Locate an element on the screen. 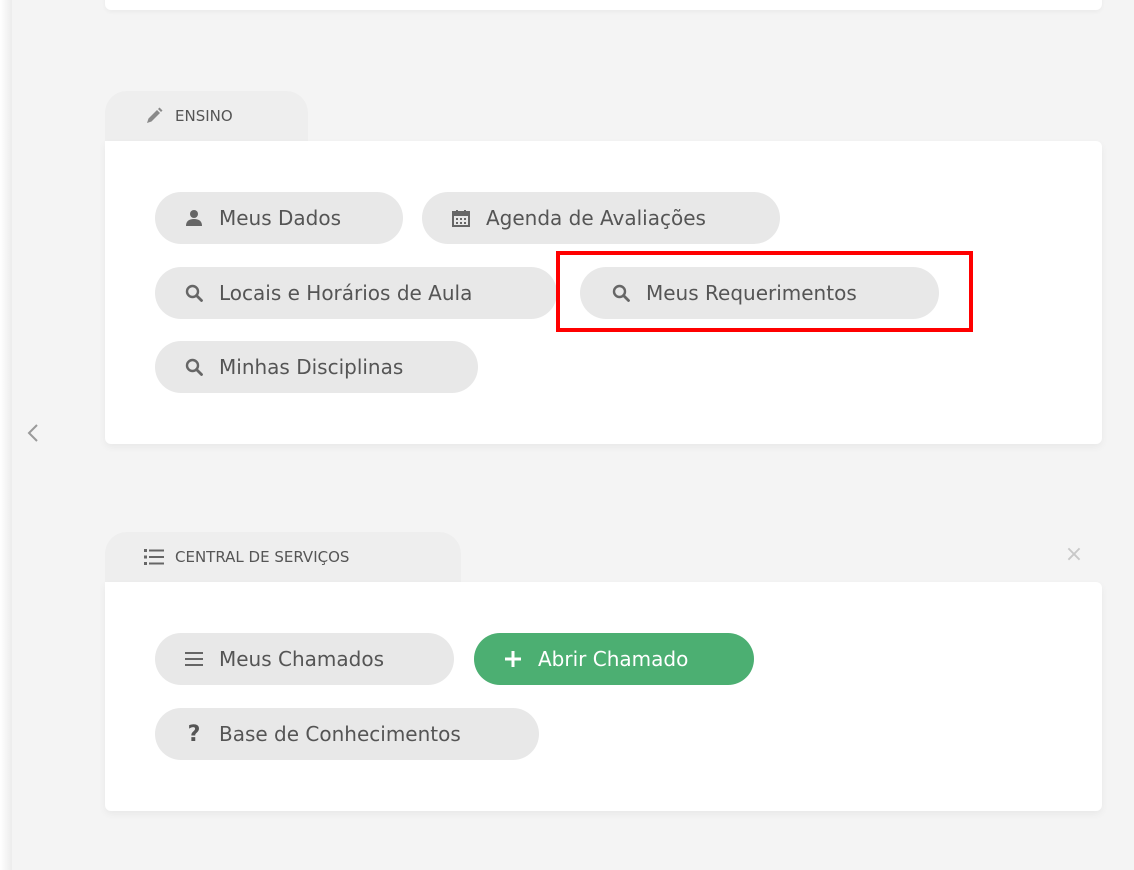  meus-dados-label: Meus Dados is located at coordinates (280, 218).